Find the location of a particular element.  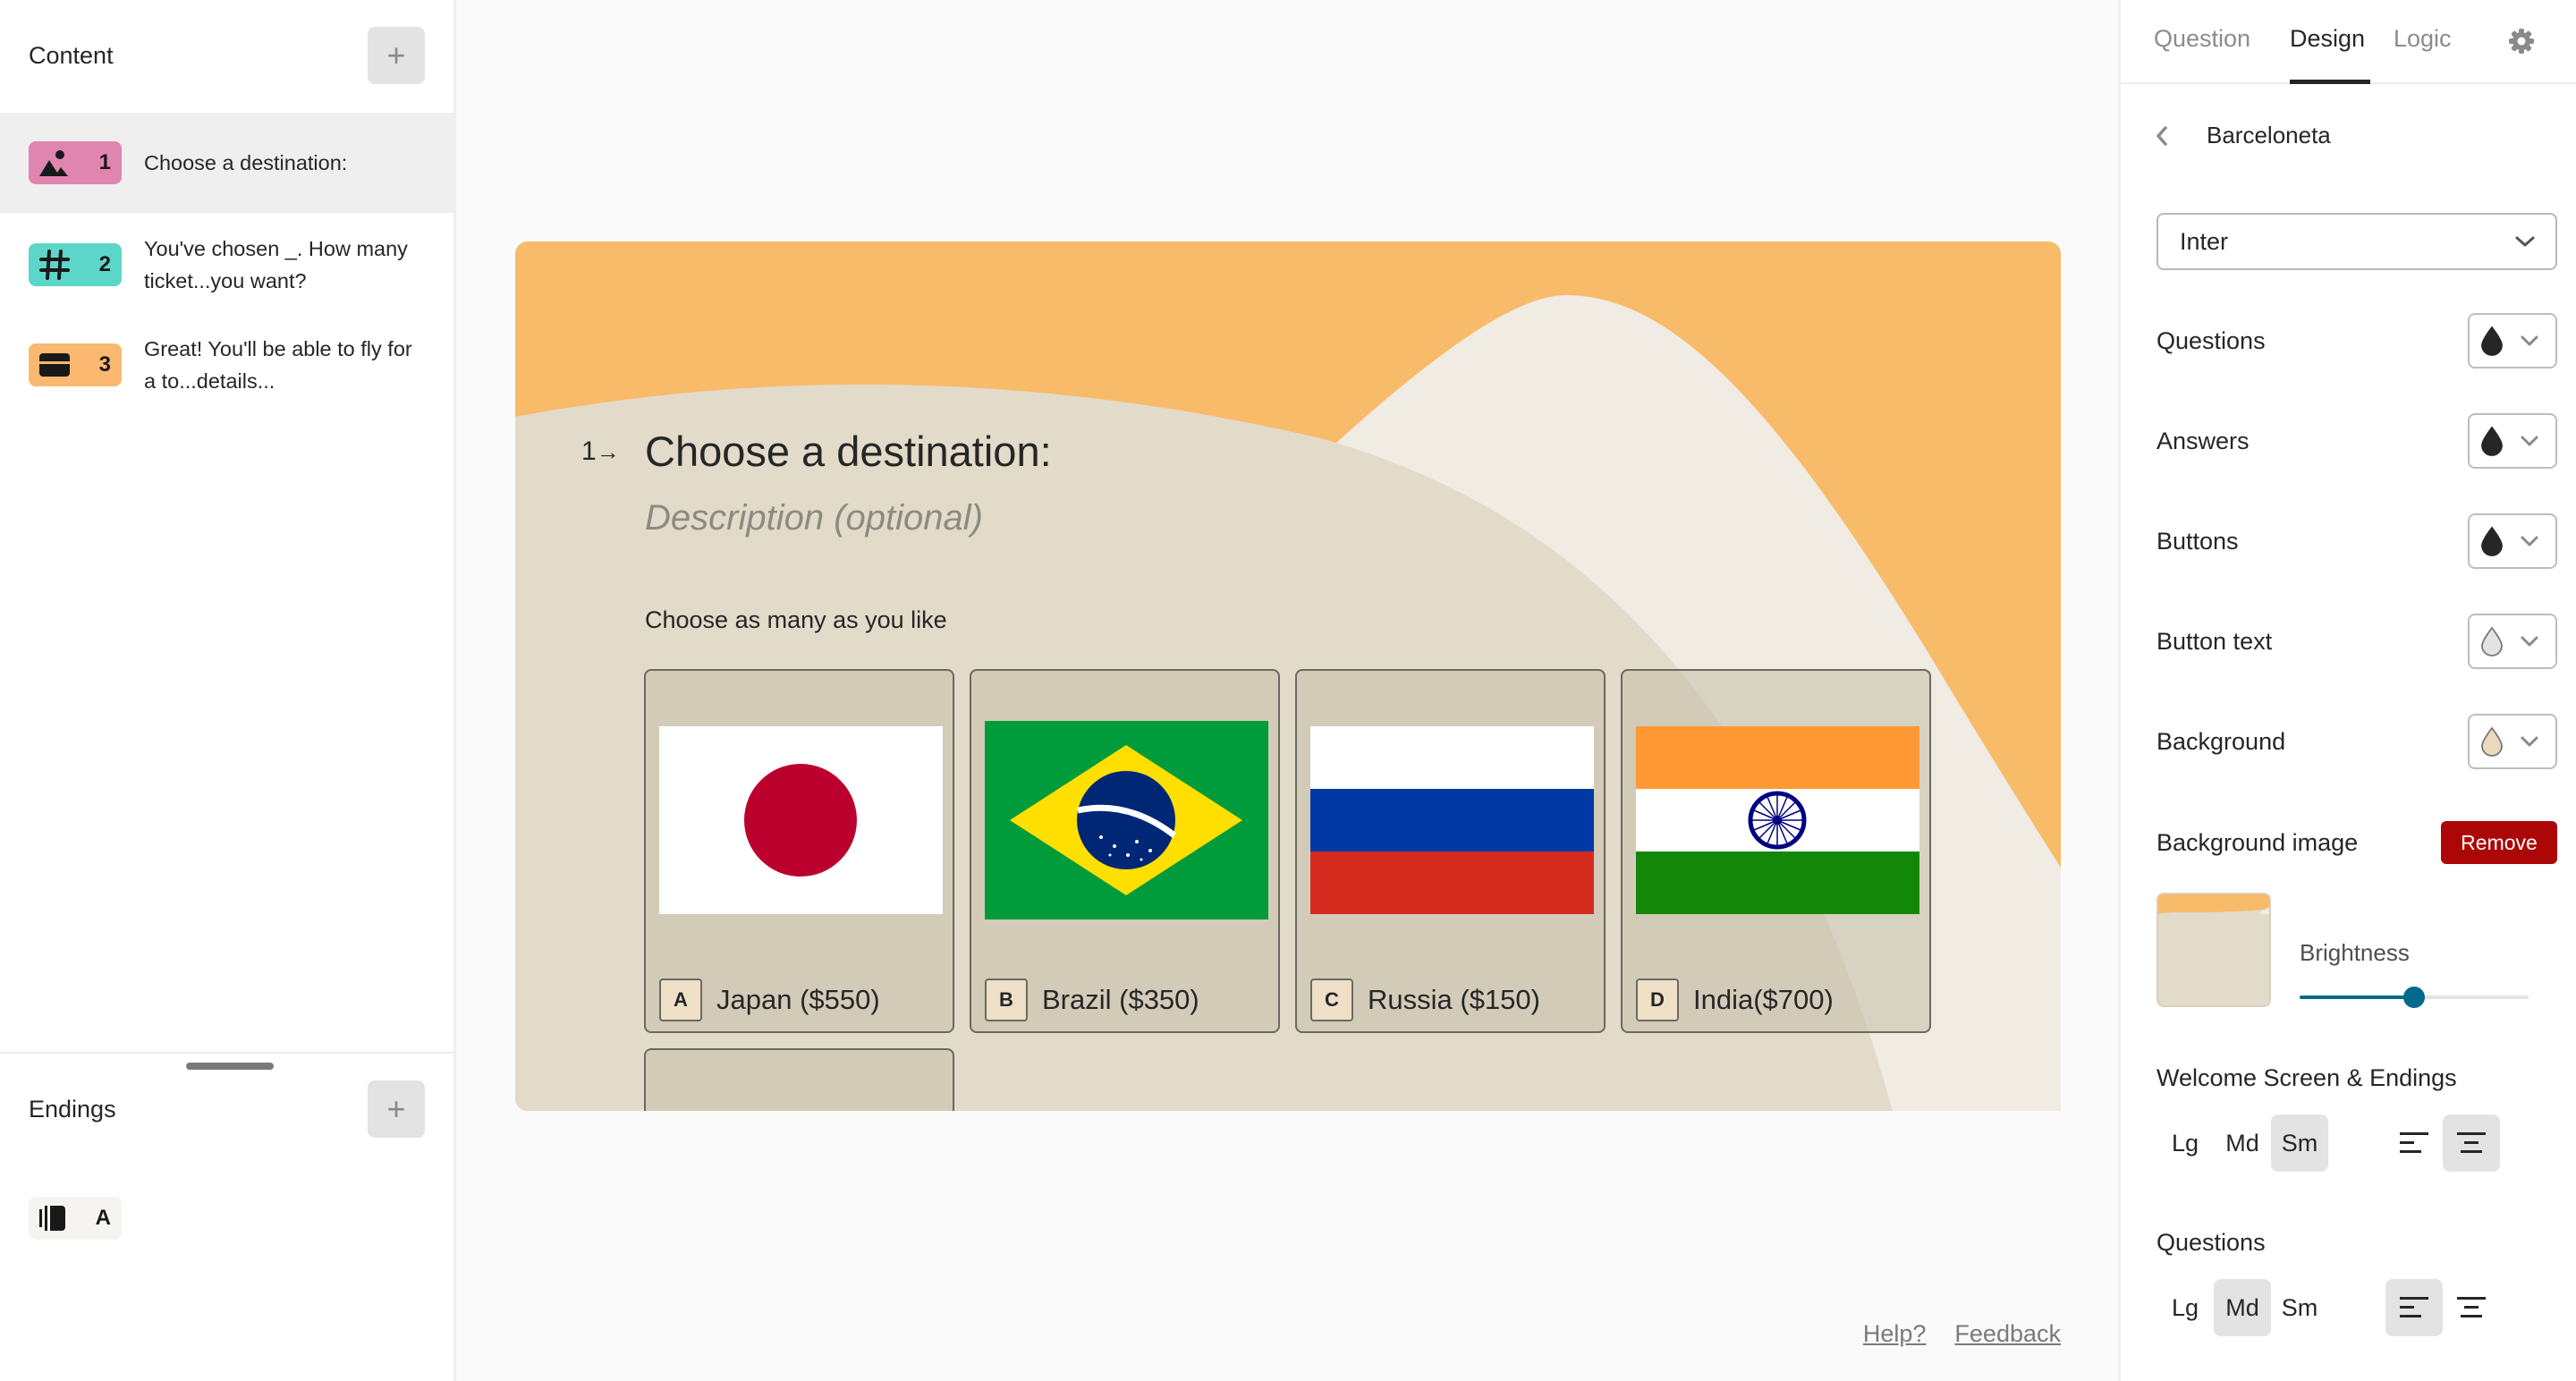

welcome-endings-controls: Lg Md Sm is located at coordinates (2328, 1143).